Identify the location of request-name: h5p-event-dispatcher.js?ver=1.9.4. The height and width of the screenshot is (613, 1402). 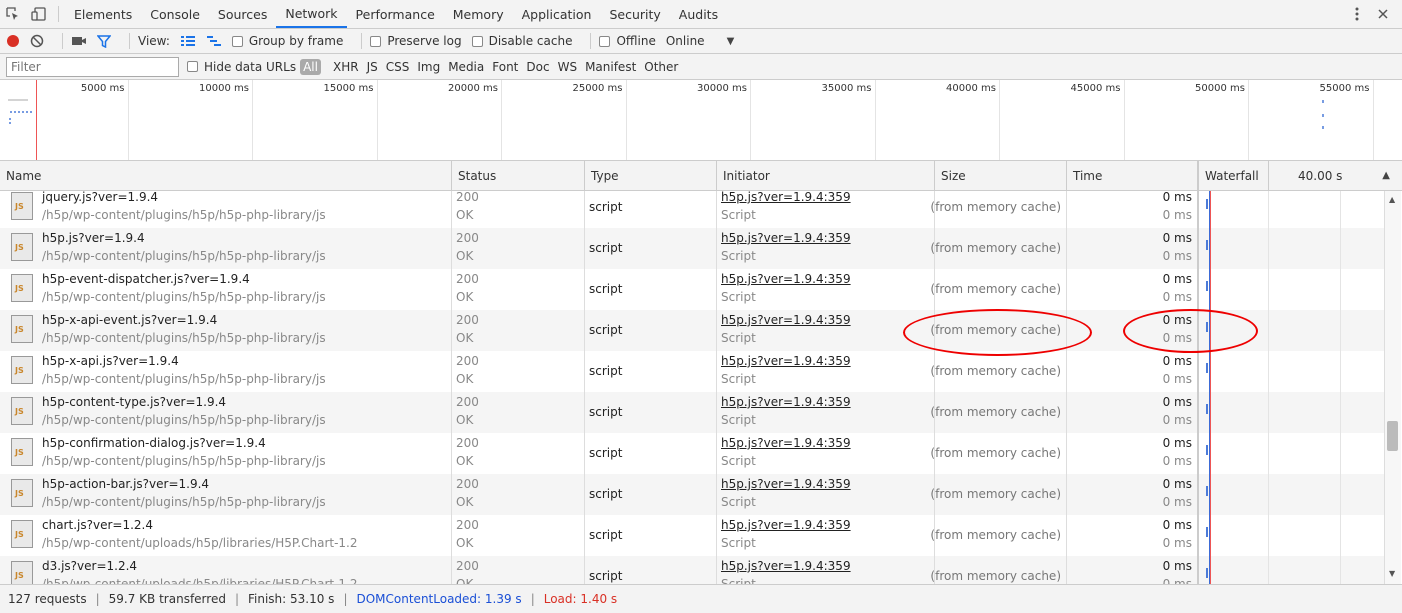
(146, 279).